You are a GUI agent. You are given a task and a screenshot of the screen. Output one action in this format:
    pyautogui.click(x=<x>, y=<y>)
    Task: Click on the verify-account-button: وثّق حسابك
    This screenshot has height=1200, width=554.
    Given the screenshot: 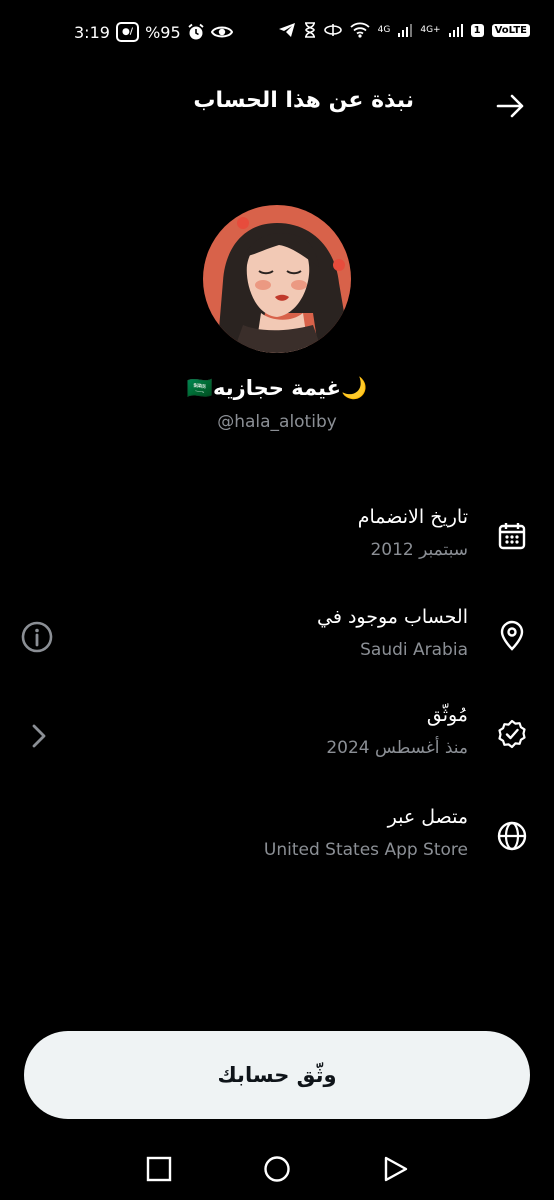 What is the action you would take?
    pyautogui.click(x=277, y=1075)
    